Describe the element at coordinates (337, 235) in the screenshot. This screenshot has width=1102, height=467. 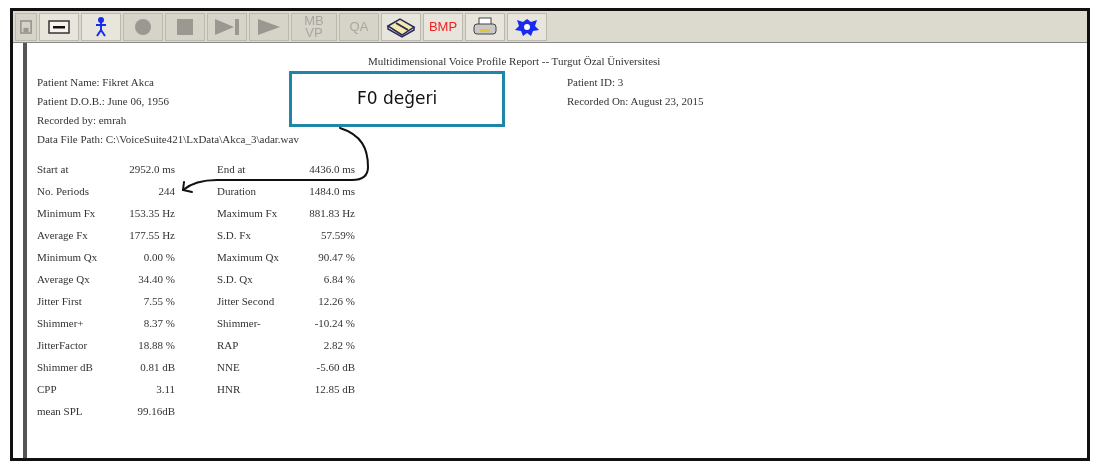
I see `stat-value: 57.59%` at that location.